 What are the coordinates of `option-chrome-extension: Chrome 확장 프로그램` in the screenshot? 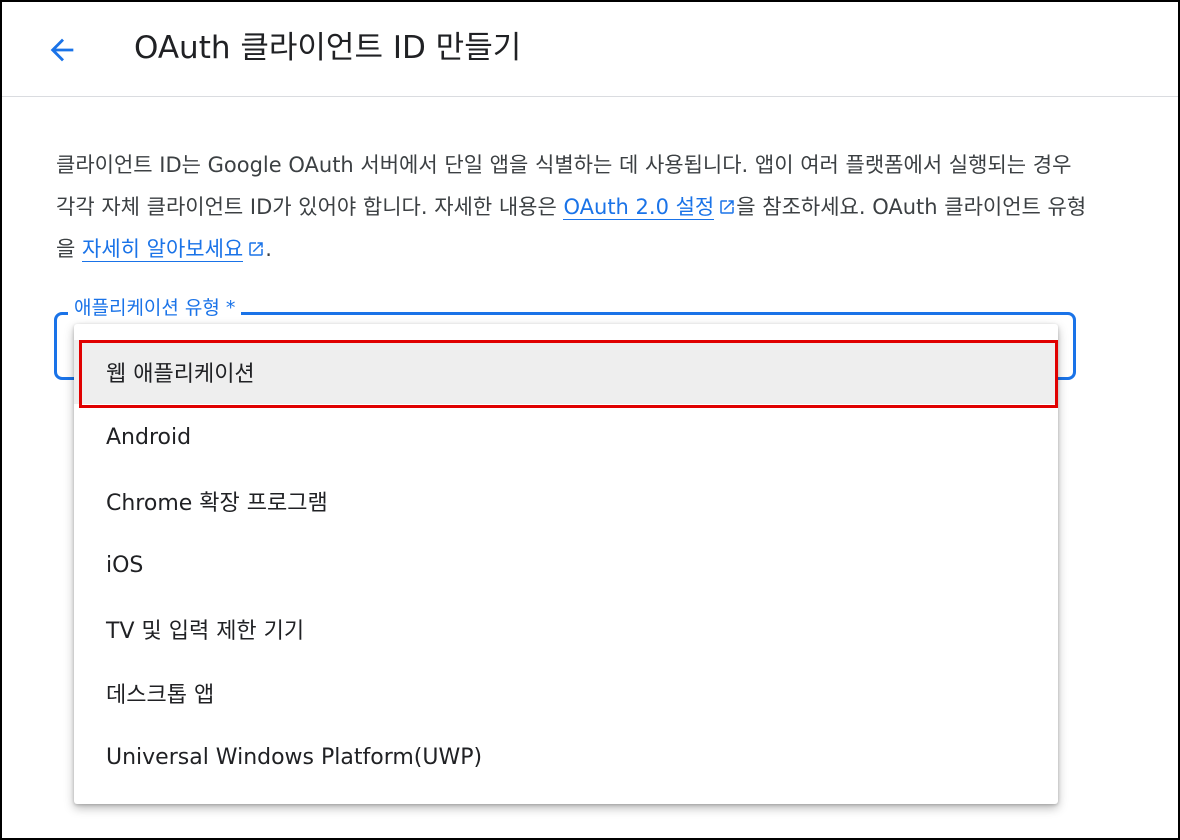 It's located at (566, 501).